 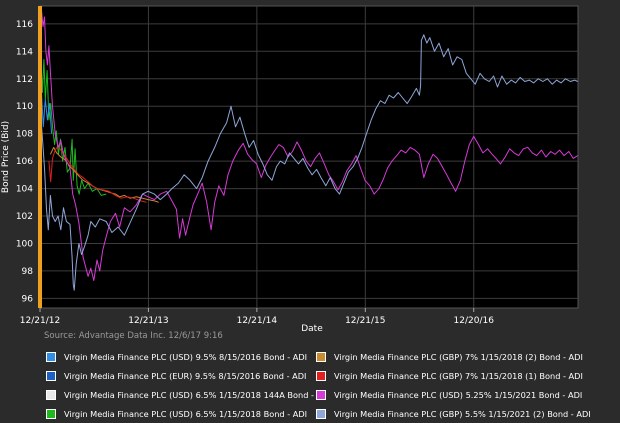 What do you see at coordinates (474, 321) in the screenshot?
I see `x-tick-label: 12/20/16` at bounding box center [474, 321].